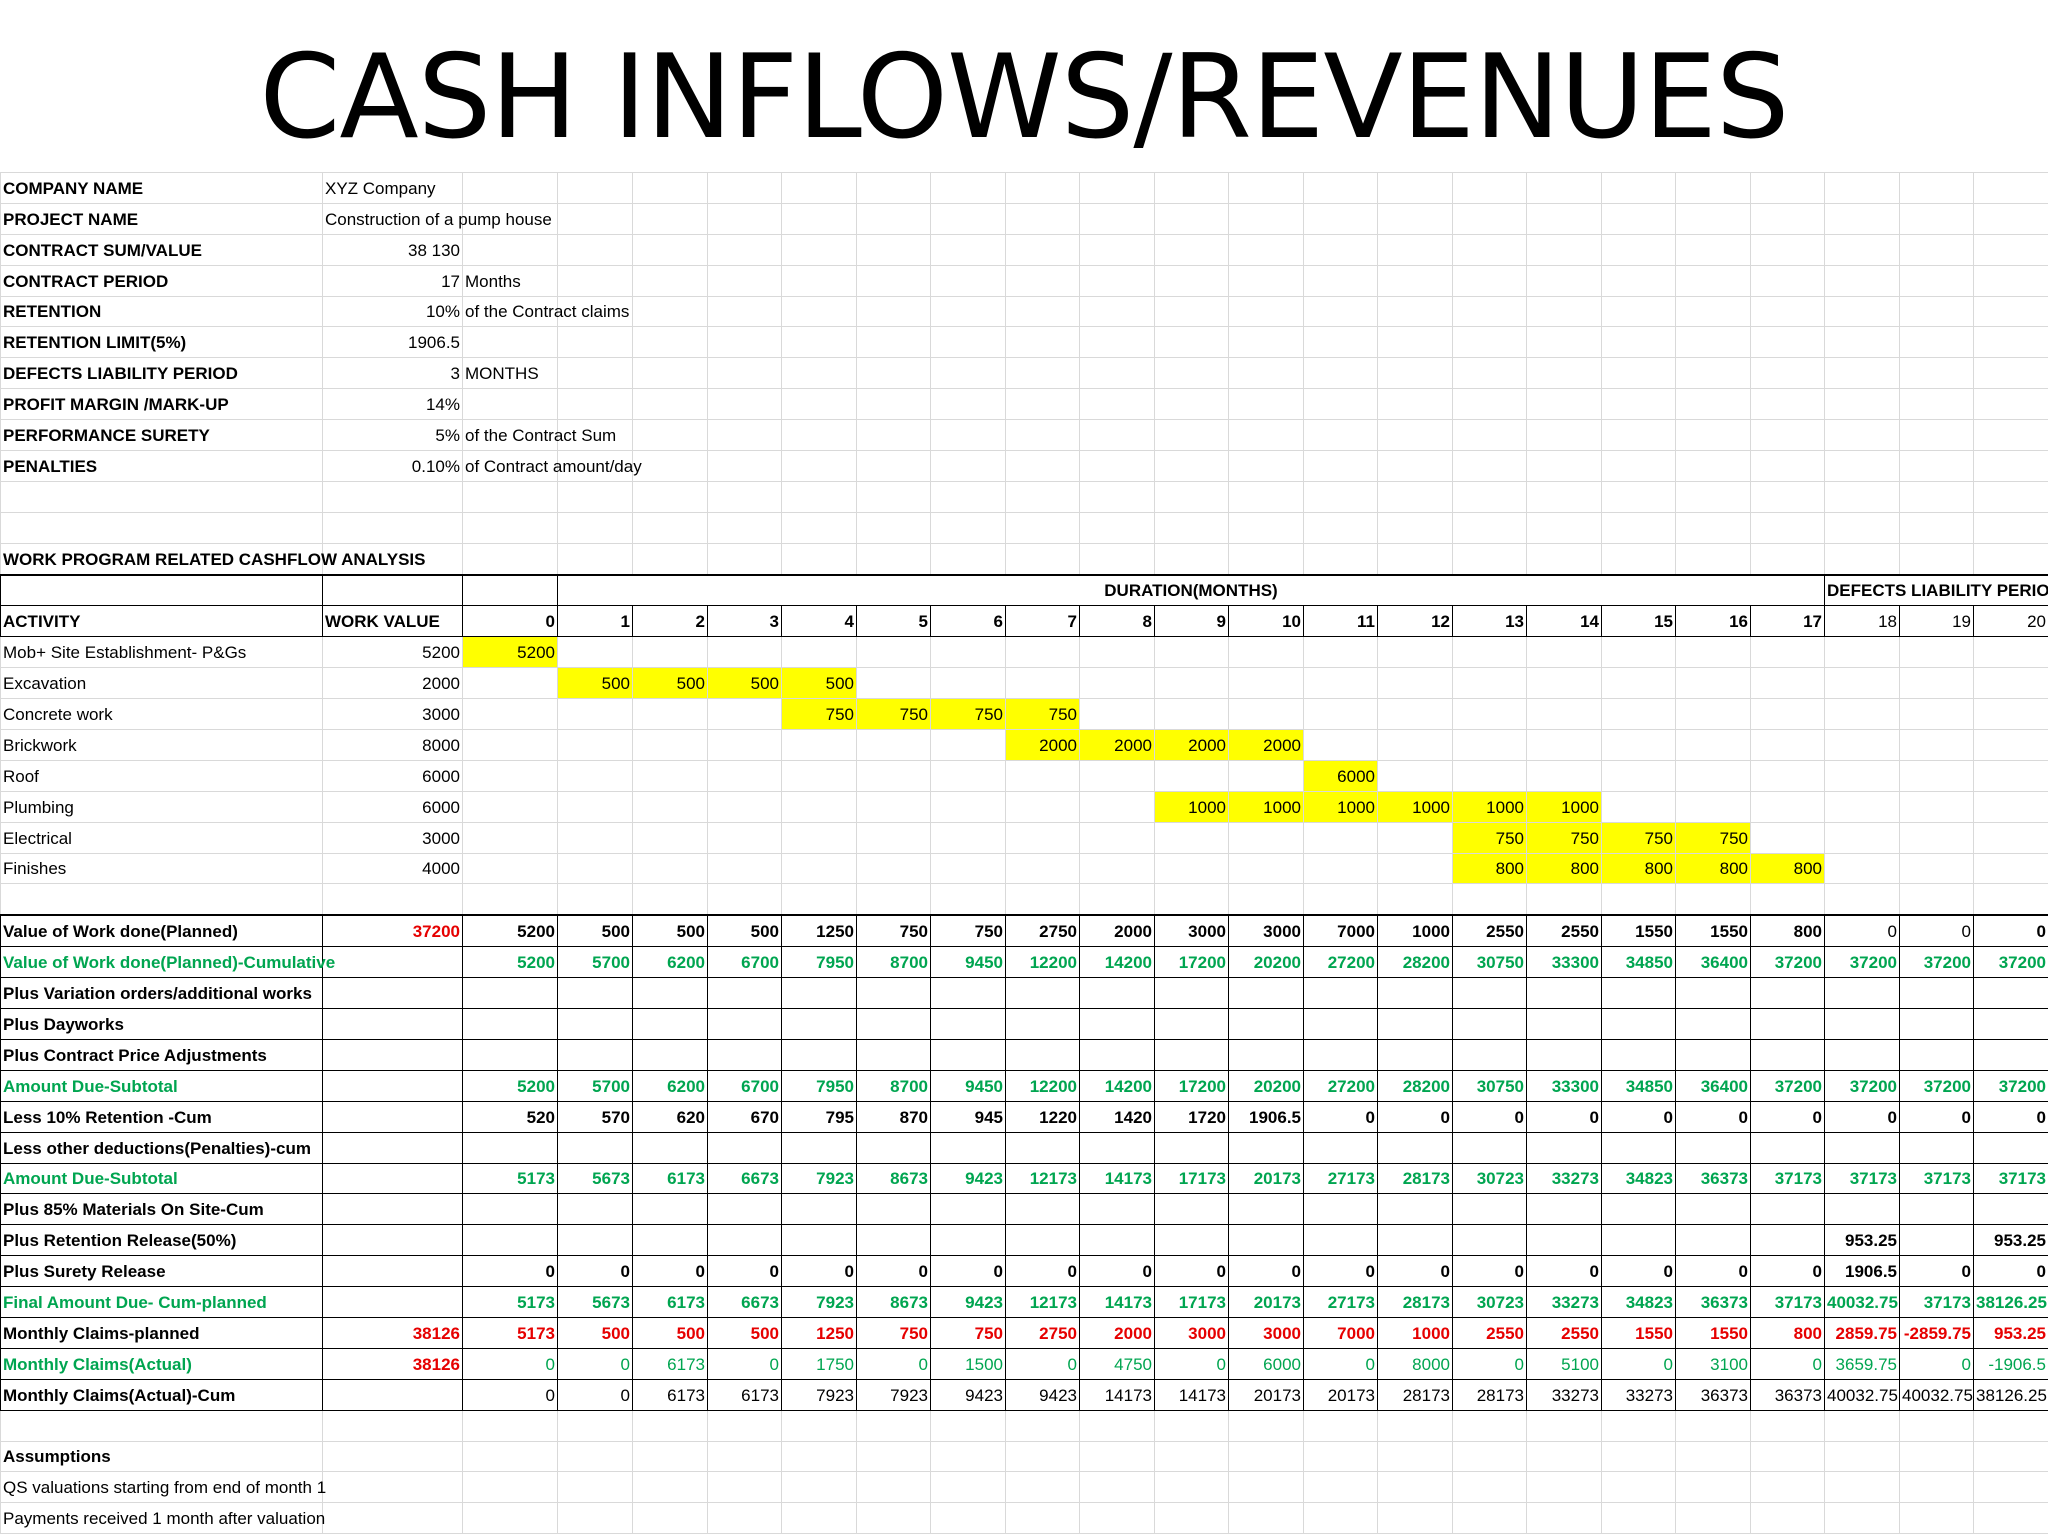  Describe the element at coordinates (595, 962) in the screenshot. I see `summary-month-cell: 5700` at that location.